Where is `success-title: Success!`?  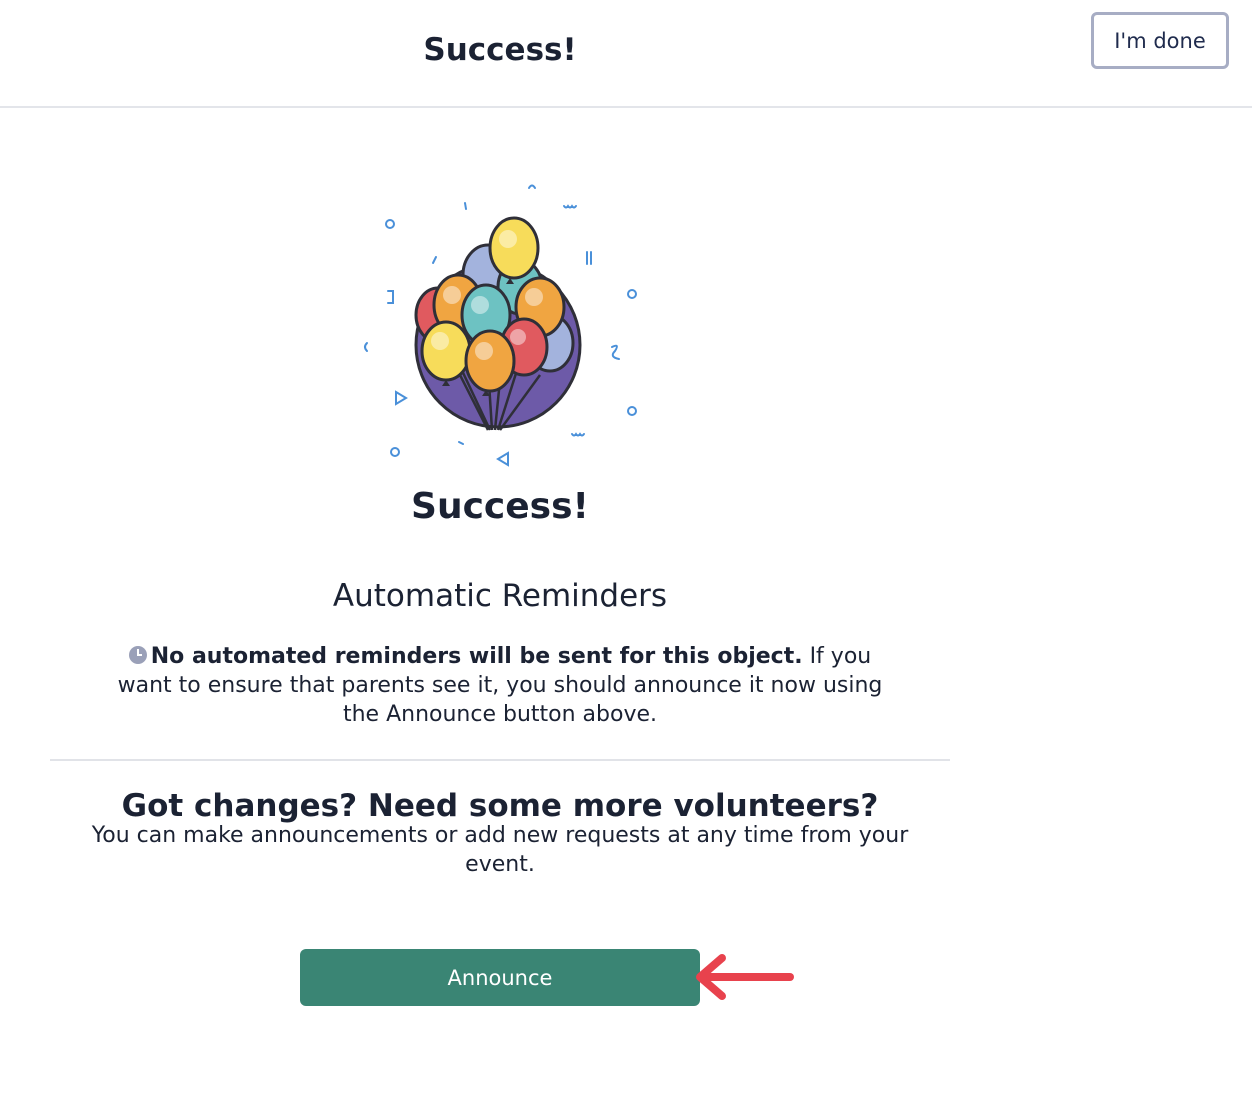 success-title: Success! is located at coordinates (500, 506).